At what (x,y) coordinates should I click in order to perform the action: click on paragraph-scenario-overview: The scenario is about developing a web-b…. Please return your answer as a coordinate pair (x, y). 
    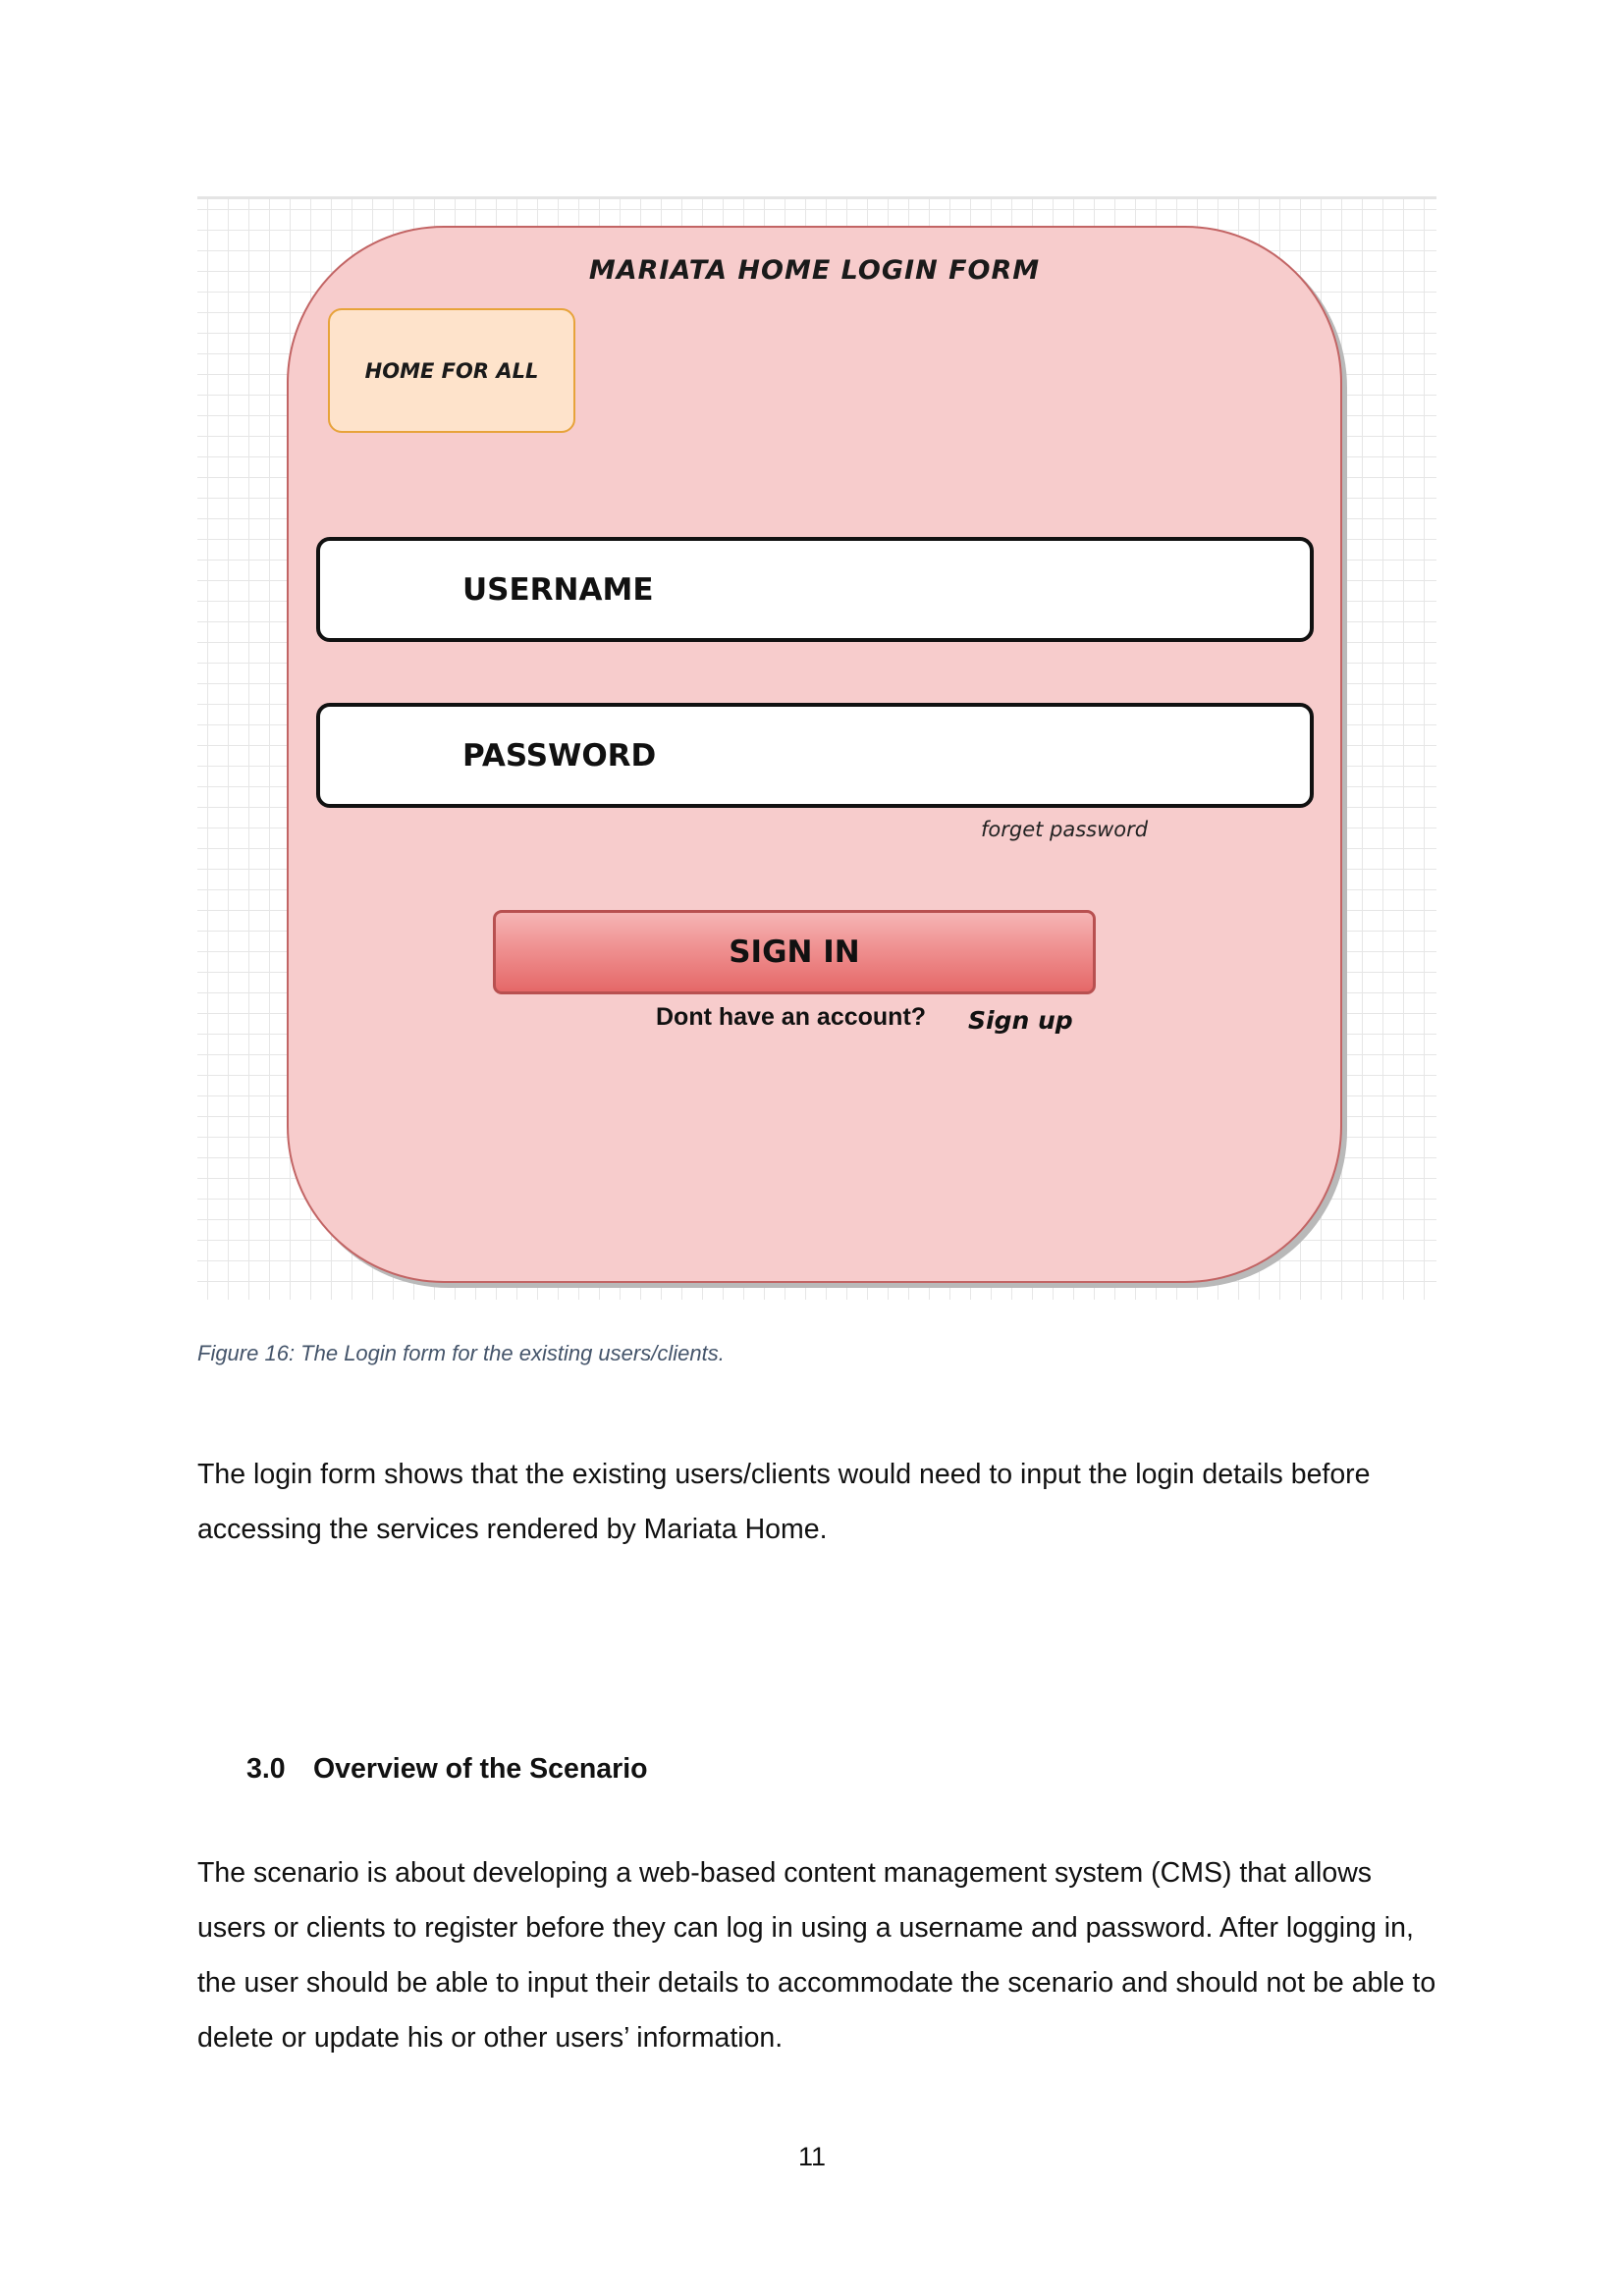
    Looking at the image, I should click on (816, 1955).